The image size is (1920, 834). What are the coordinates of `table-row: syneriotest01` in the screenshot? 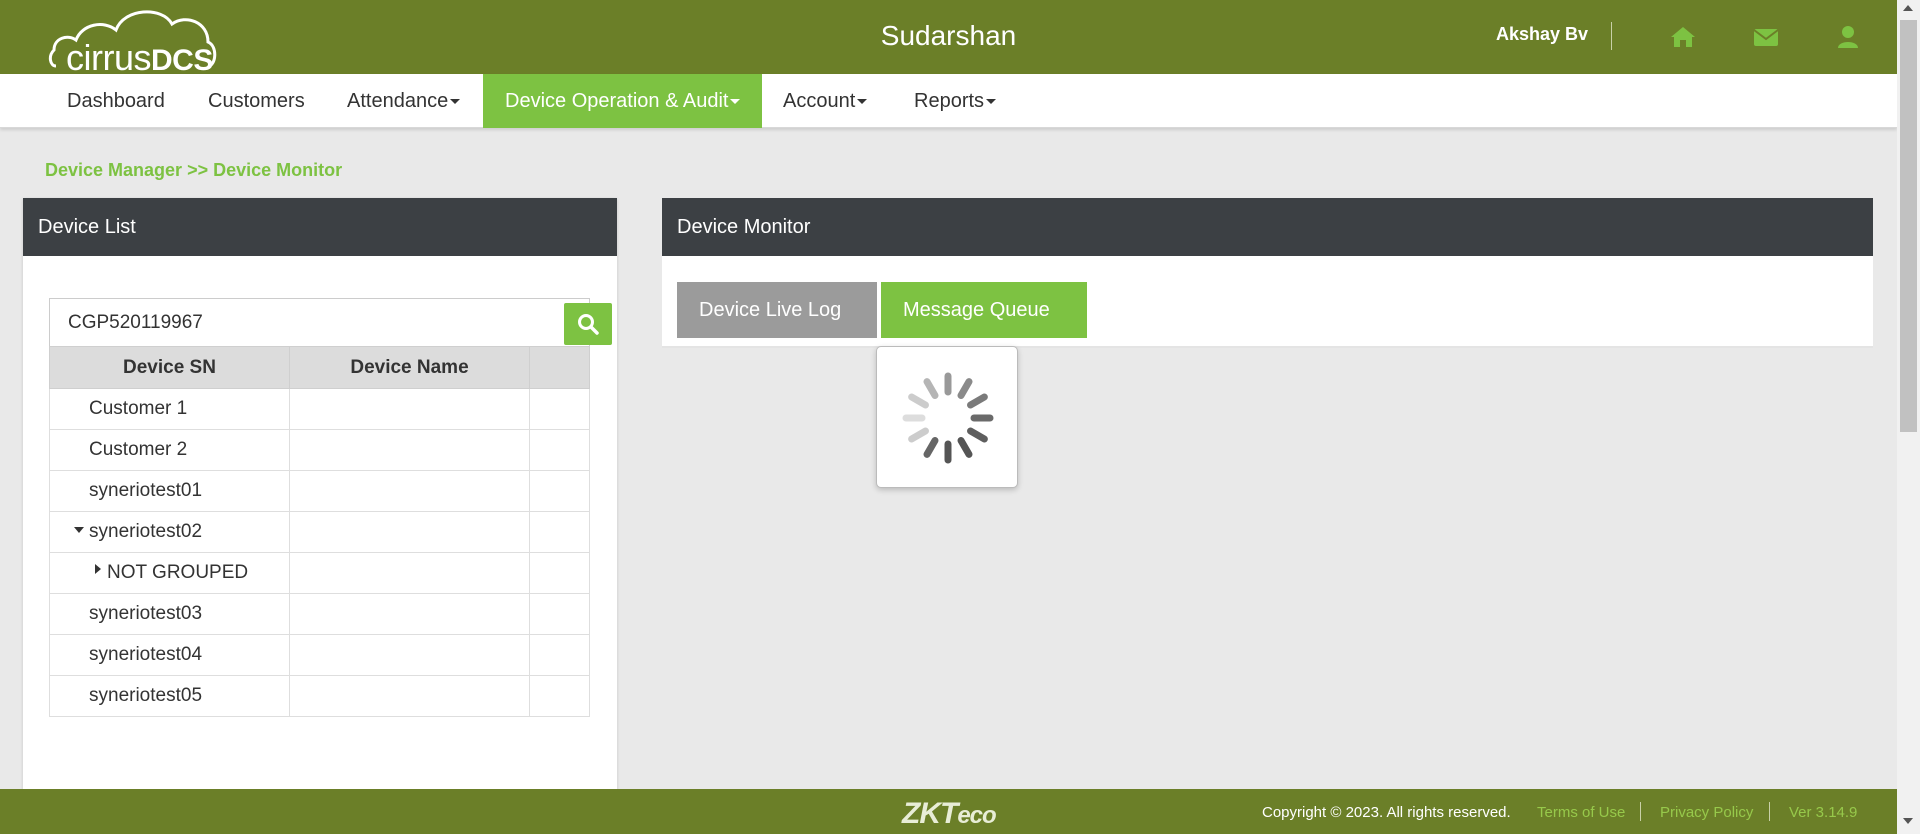 It's located at (319, 491).